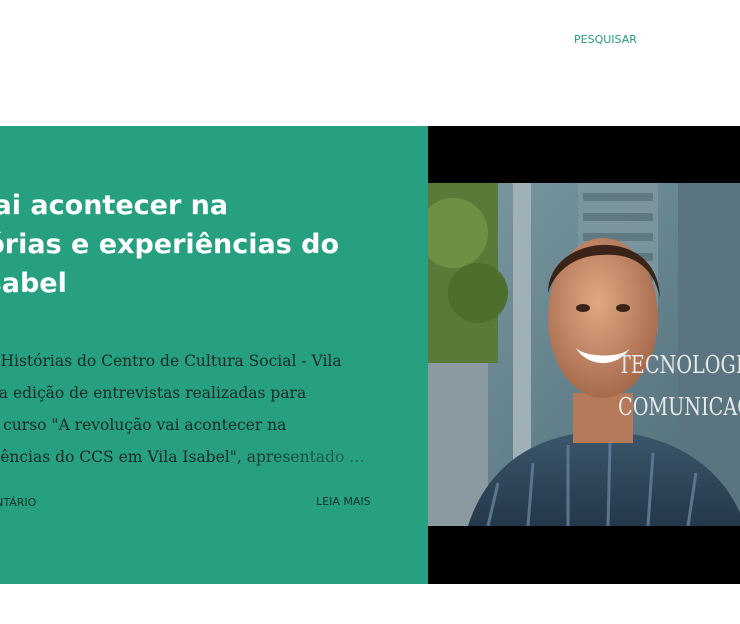 The height and width of the screenshot is (624, 740). What do you see at coordinates (605, 39) in the screenshot?
I see `search-link: PESQUISAR` at bounding box center [605, 39].